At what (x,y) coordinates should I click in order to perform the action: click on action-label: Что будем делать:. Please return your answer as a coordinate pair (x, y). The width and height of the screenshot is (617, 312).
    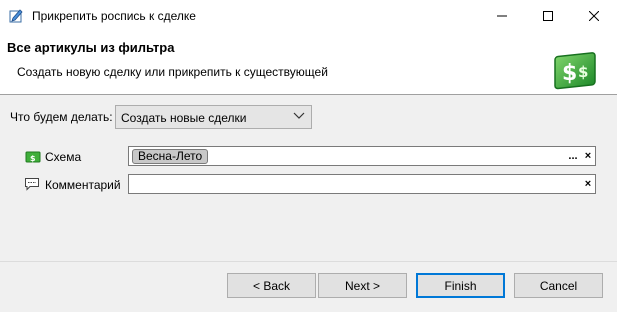
    Looking at the image, I should click on (61, 117).